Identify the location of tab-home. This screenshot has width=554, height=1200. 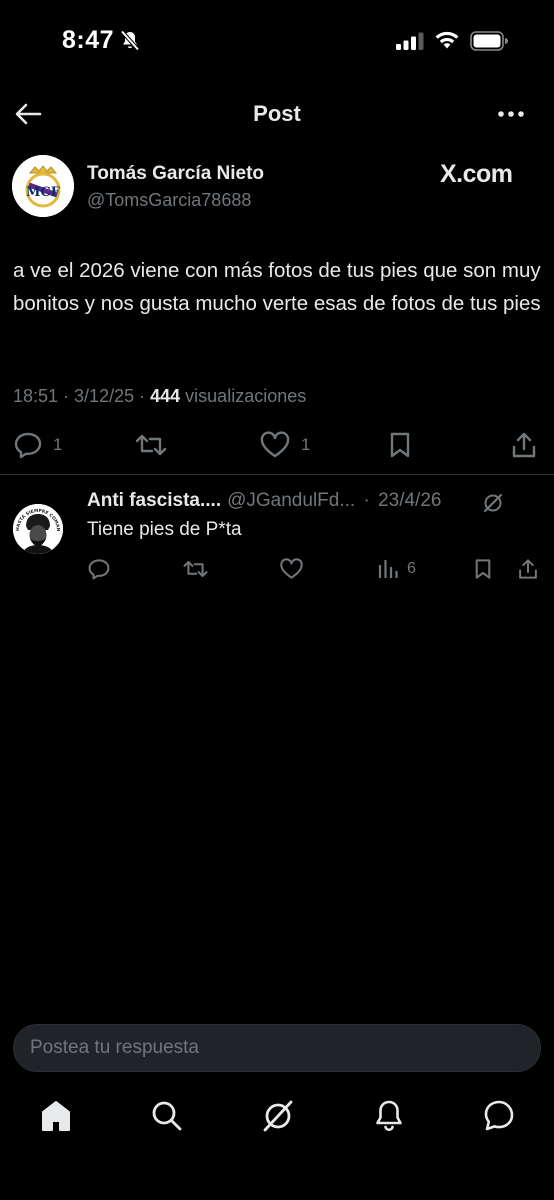
(56, 1116).